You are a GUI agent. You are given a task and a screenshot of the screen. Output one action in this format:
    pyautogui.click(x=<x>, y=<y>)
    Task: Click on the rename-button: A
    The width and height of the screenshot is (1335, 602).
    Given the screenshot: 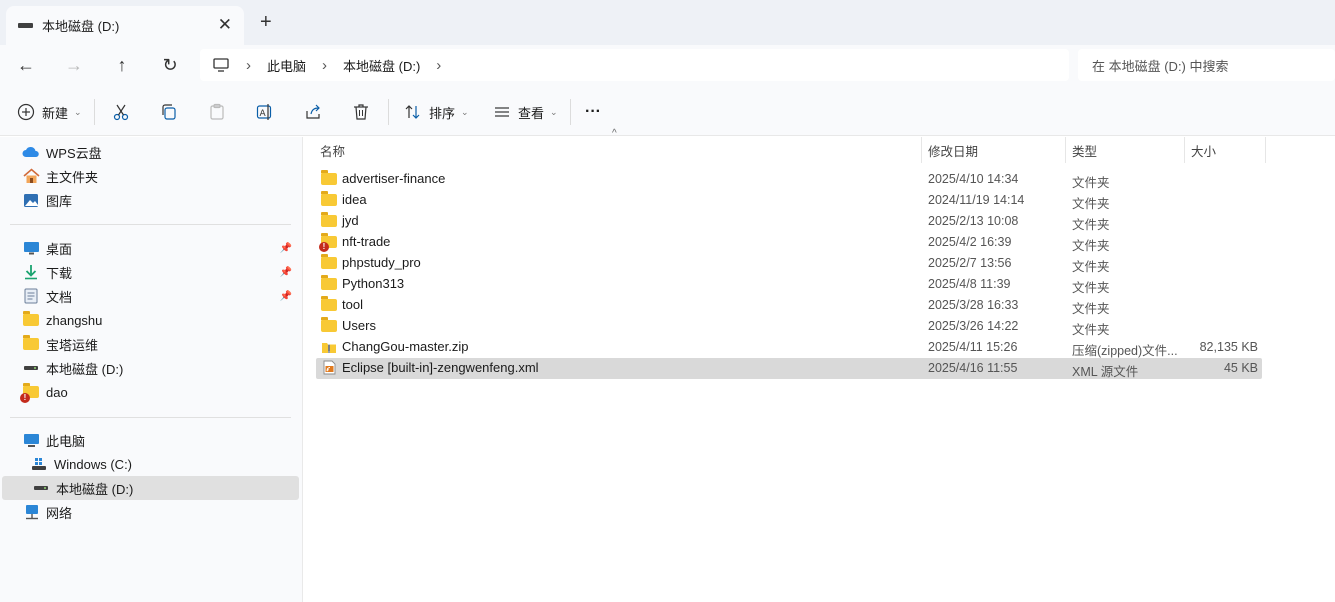 What is the action you would take?
    pyautogui.click(x=265, y=112)
    